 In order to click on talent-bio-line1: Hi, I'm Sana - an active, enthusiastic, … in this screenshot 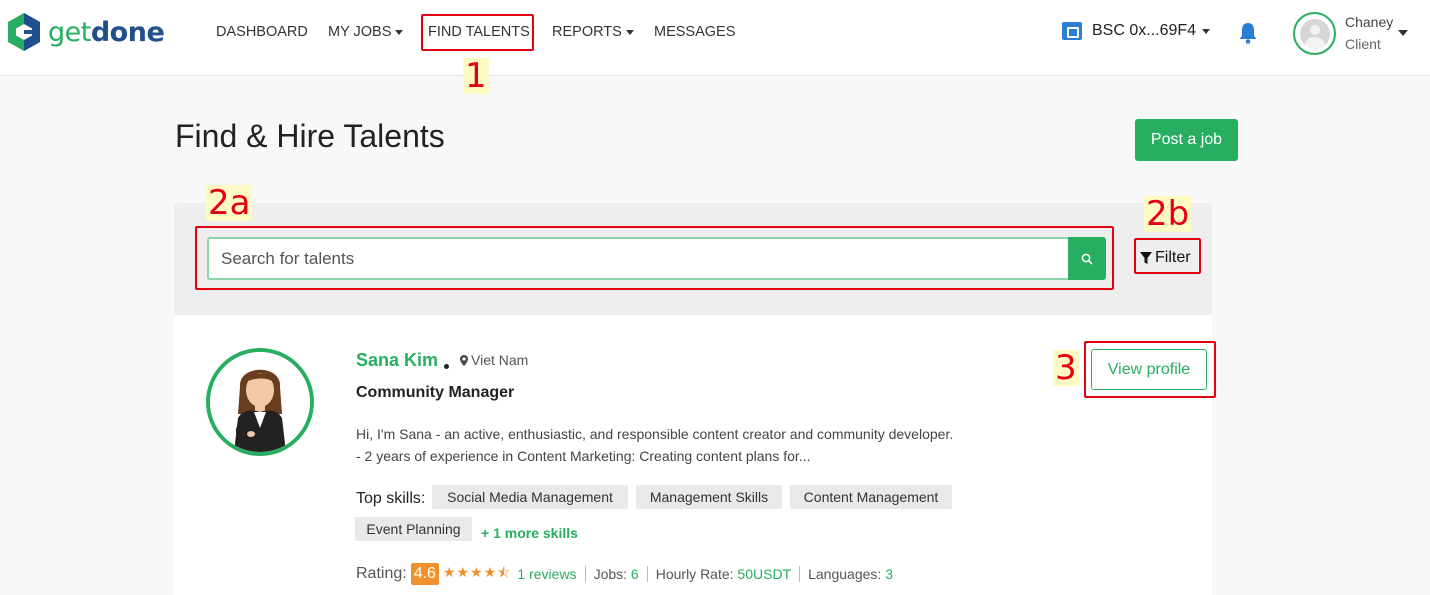, I will do `click(655, 434)`.